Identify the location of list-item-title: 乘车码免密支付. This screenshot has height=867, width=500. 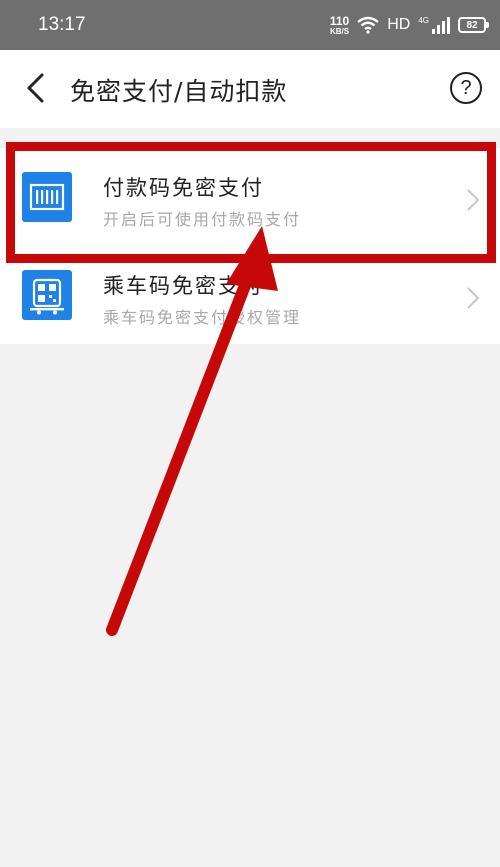
(183, 286).